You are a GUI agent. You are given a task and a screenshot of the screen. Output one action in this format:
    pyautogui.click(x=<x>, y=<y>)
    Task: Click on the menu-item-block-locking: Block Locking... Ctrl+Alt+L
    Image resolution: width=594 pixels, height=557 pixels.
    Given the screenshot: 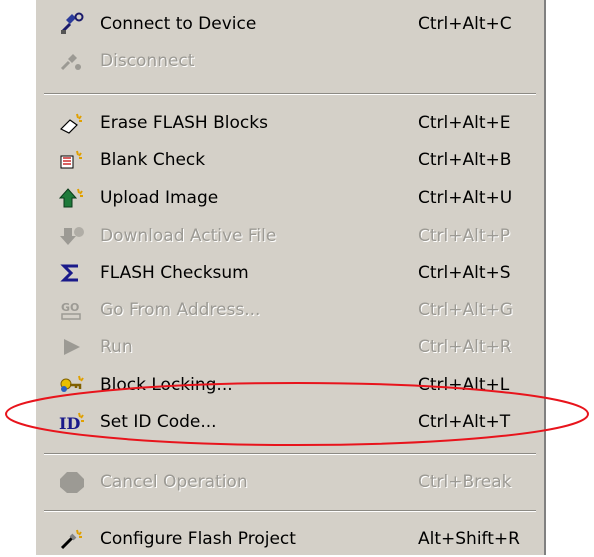 What is the action you would take?
    pyautogui.click(x=290, y=385)
    